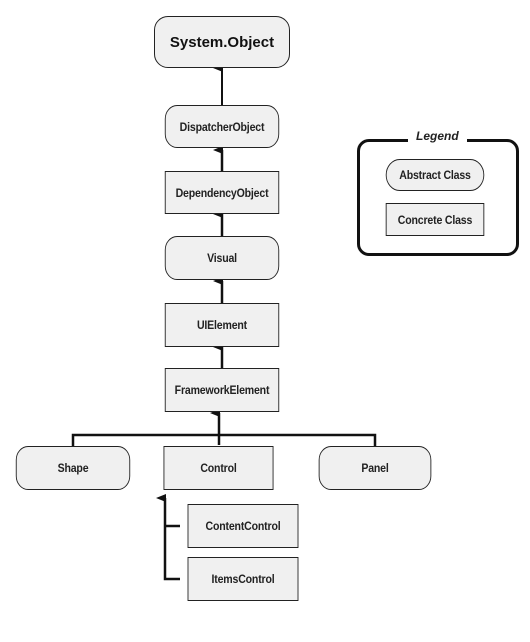 The height and width of the screenshot is (642, 530). I want to click on legend, so click(438, 197).